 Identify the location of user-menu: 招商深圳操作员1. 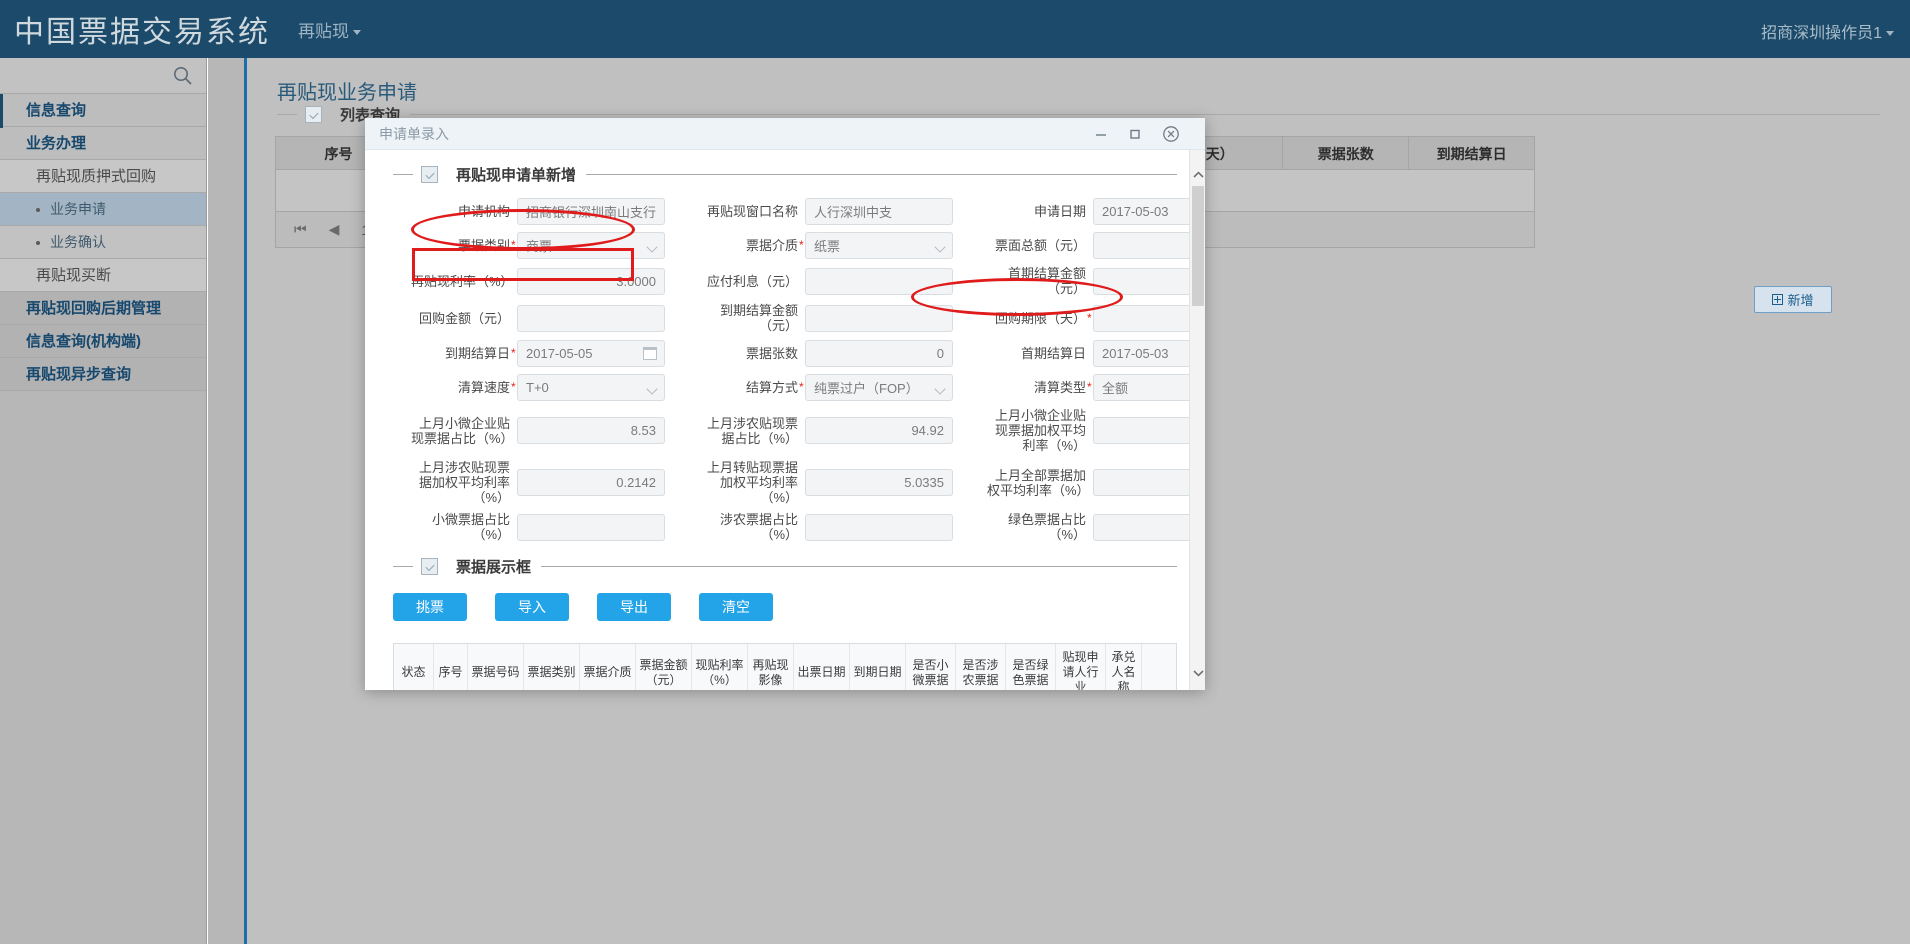
(1827, 31).